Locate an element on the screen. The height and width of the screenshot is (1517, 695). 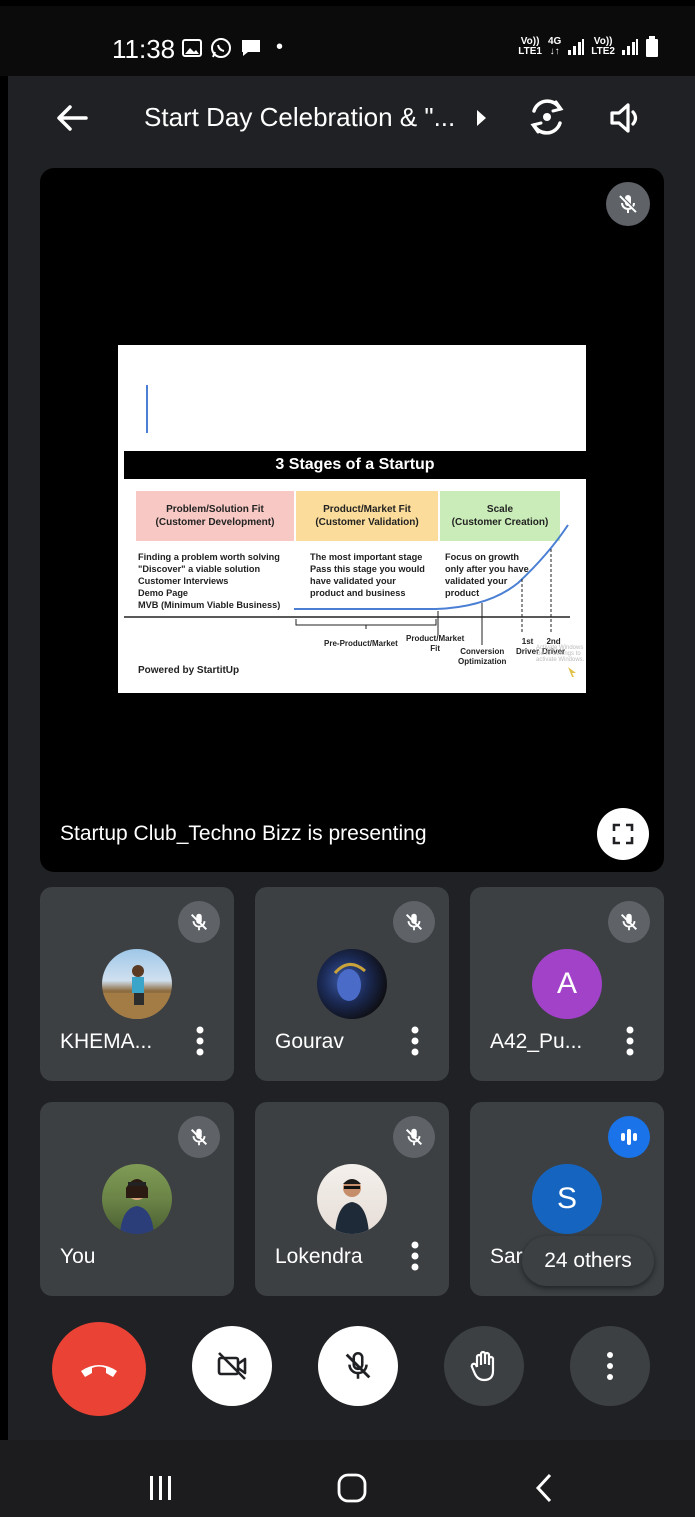
avatar-photo-lokendra is located at coordinates (352, 1199).